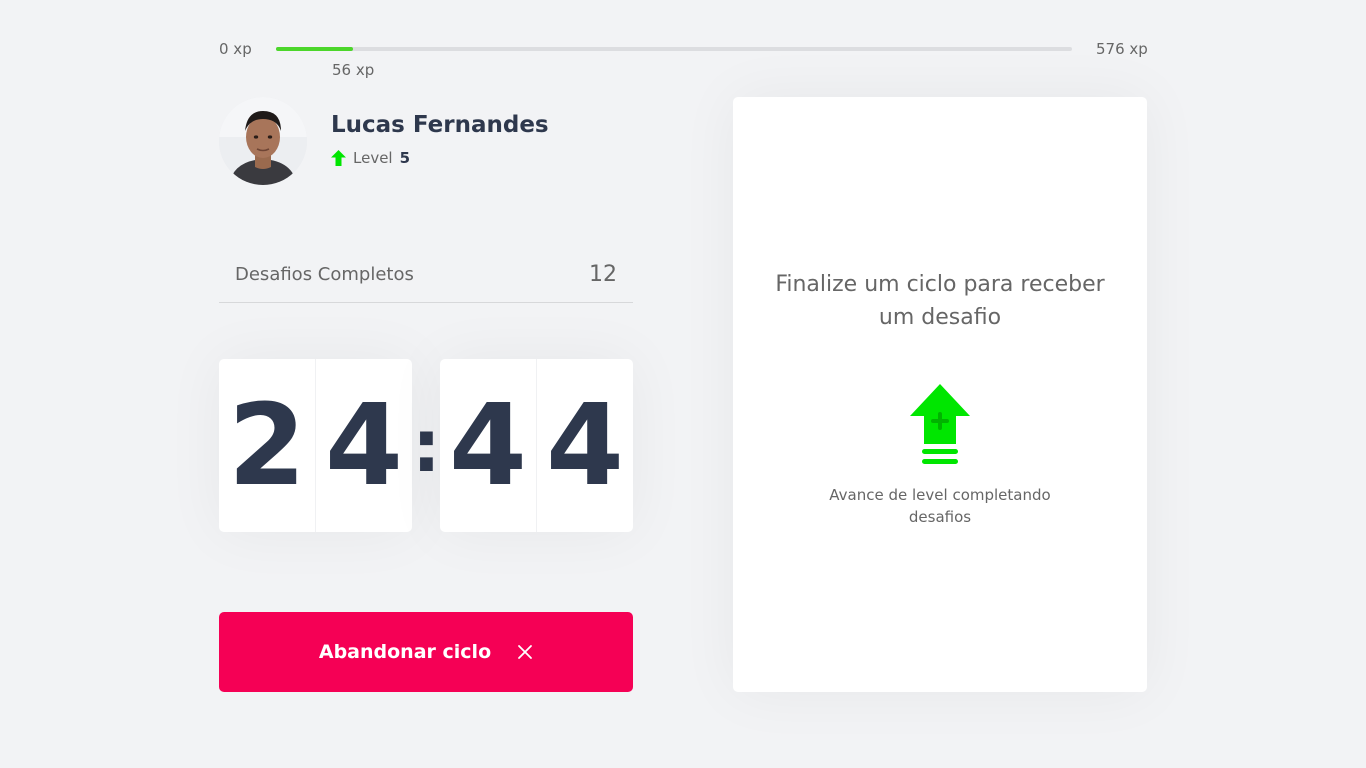  What do you see at coordinates (940, 424) in the screenshot?
I see `level-up-icon` at bounding box center [940, 424].